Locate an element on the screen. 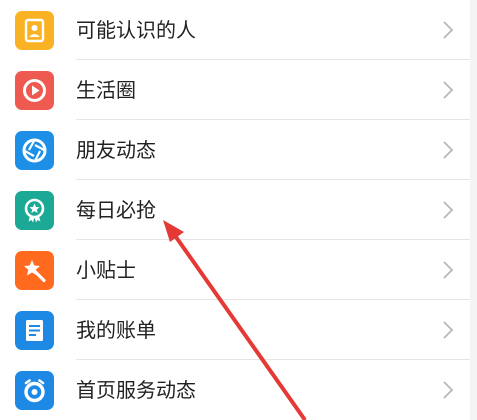 The height and width of the screenshot is (420, 477). contacts-icon is located at coordinates (34, 30).